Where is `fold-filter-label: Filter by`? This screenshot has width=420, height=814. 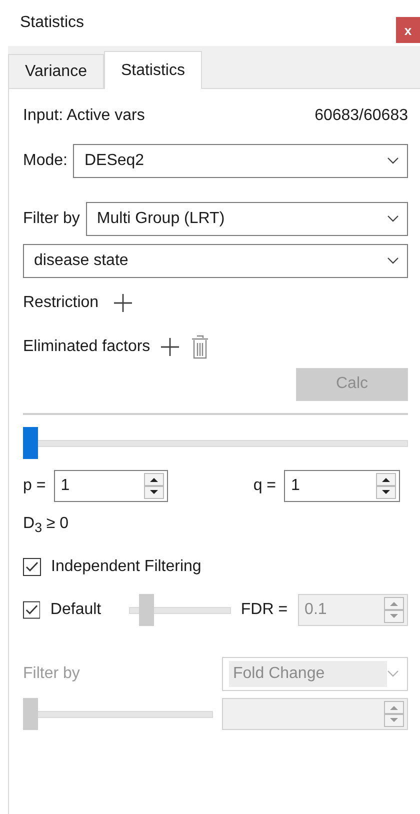 fold-filter-label: Filter by is located at coordinates (51, 674).